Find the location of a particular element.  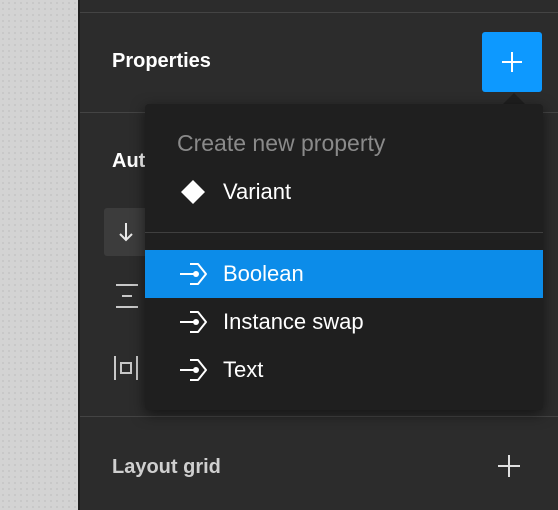

menu-item-label: Text is located at coordinates (243, 369).